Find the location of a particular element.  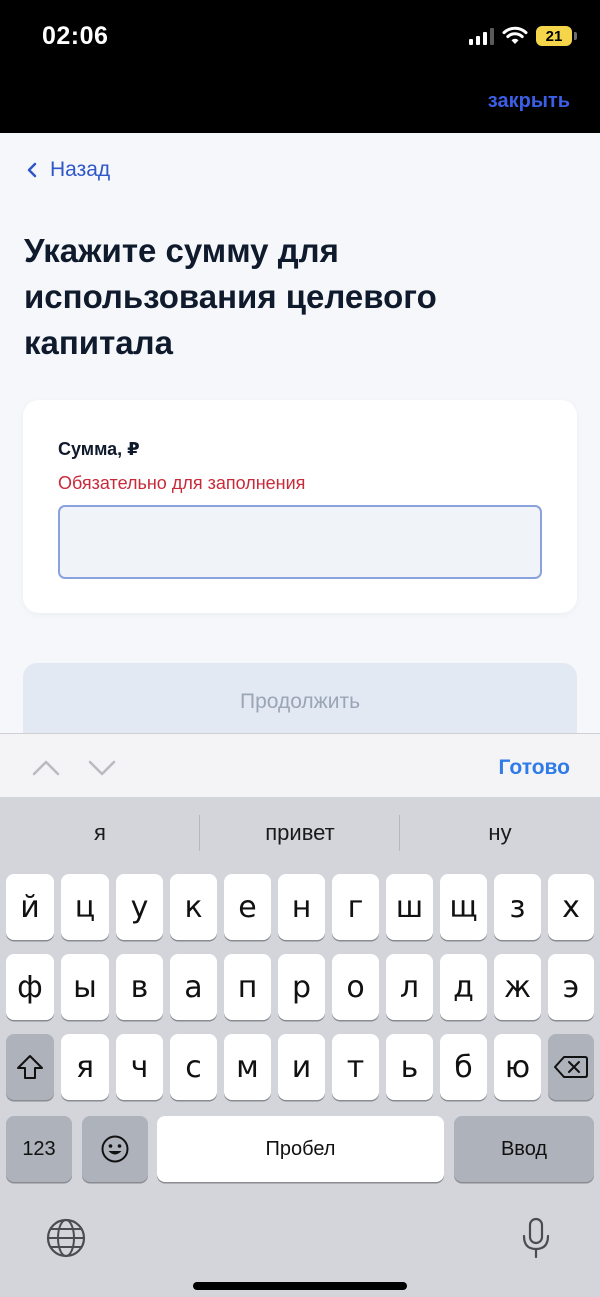

shift-icon is located at coordinates (30, 1067).